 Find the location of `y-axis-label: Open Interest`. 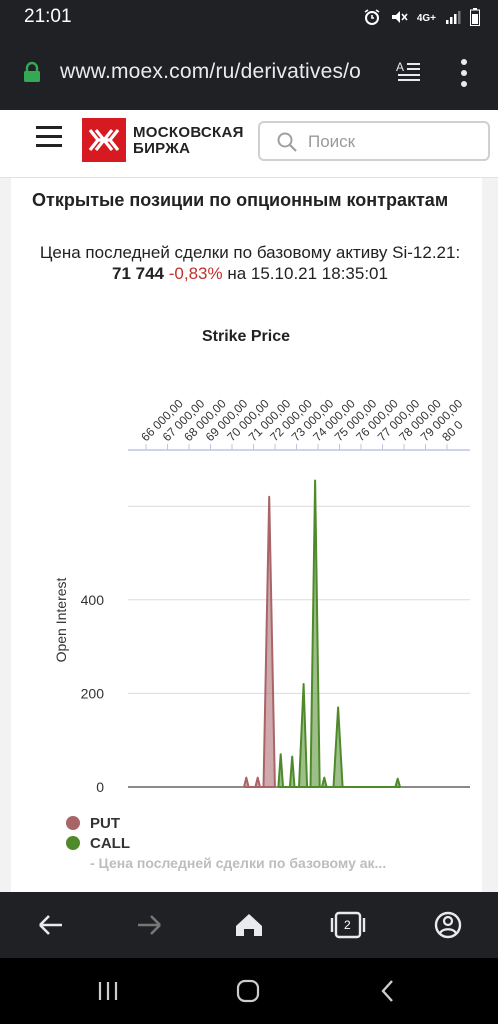

y-axis-label: Open Interest is located at coordinates (61, 619).